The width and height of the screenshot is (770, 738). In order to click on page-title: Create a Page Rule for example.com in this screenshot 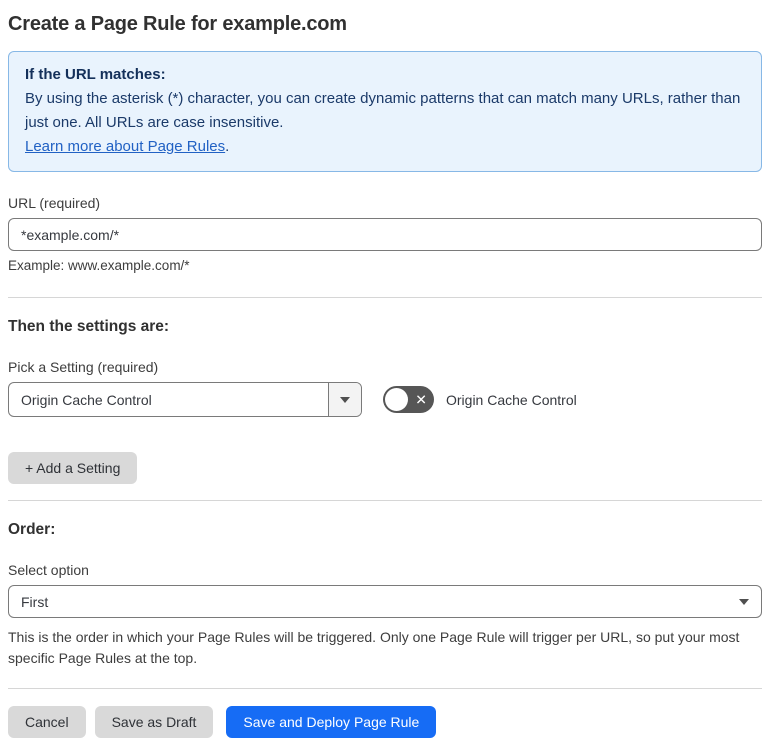, I will do `click(177, 24)`.